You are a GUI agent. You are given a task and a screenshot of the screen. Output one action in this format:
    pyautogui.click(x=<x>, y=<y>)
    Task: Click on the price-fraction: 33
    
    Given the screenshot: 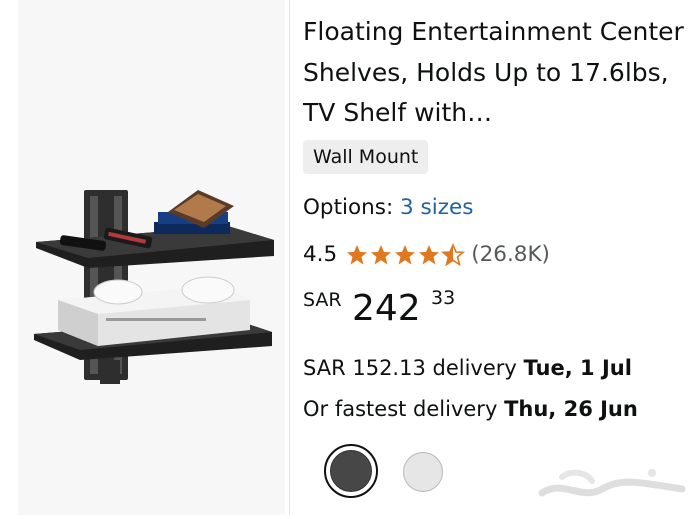 What is the action you would take?
    pyautogui.click(x=443, y=298)
    